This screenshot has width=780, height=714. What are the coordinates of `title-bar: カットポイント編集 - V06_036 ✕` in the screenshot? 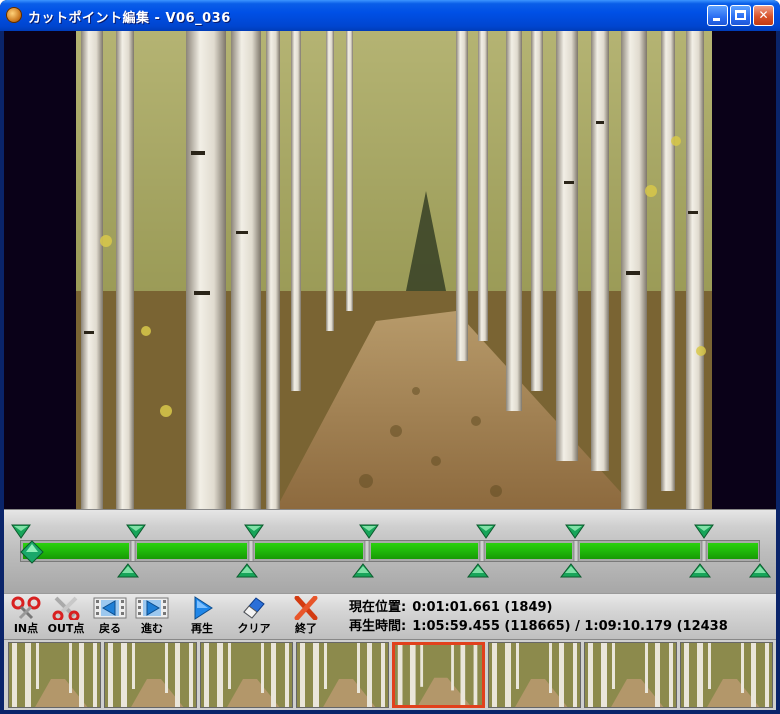 It's located at (390, 15).